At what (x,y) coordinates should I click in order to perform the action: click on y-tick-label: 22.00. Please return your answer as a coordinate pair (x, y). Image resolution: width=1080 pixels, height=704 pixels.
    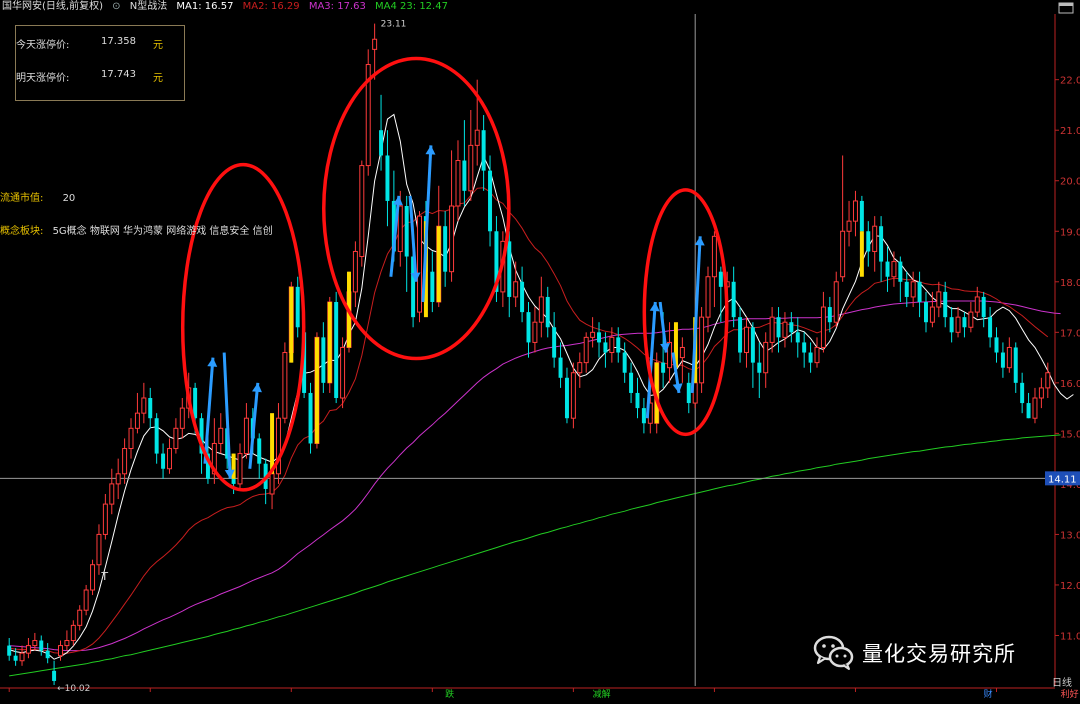
    Looking at the image, I should click on (1070, 81).